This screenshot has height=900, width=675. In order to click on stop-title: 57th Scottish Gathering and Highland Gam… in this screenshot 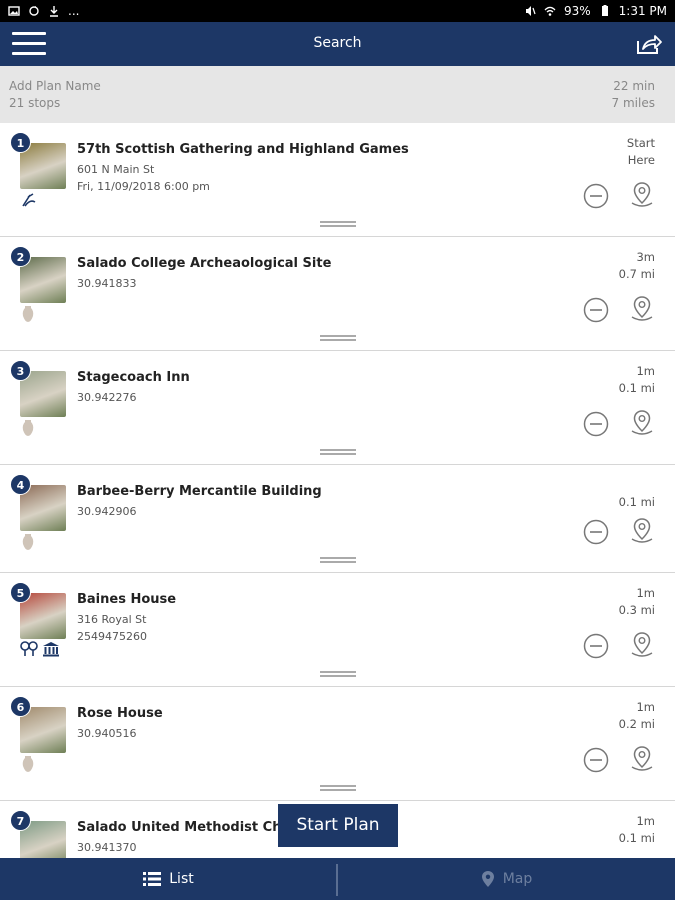, I will do `click(243, 149)`.